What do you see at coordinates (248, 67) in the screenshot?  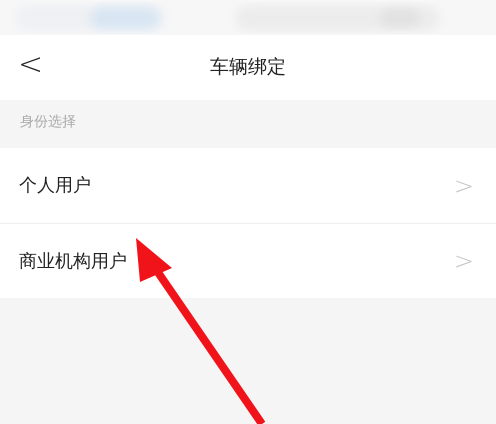 I see `page-title: 车辆绑定` at bounding box center [248, 67].